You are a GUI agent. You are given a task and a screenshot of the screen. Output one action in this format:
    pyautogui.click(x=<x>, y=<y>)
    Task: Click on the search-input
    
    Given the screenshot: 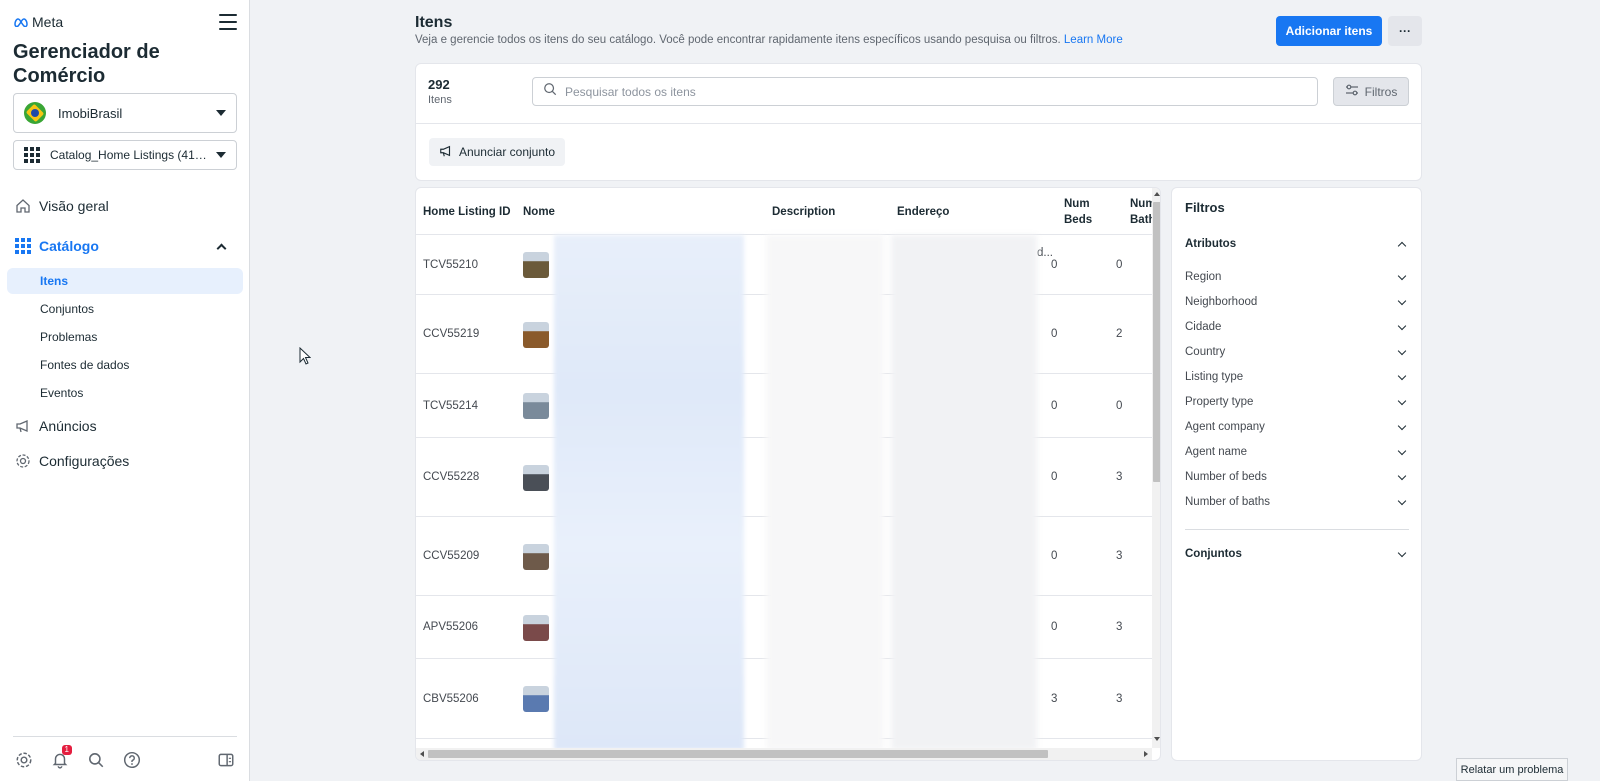 What is the action you would take?
    pyautogui.click(x=936, y=91)
    